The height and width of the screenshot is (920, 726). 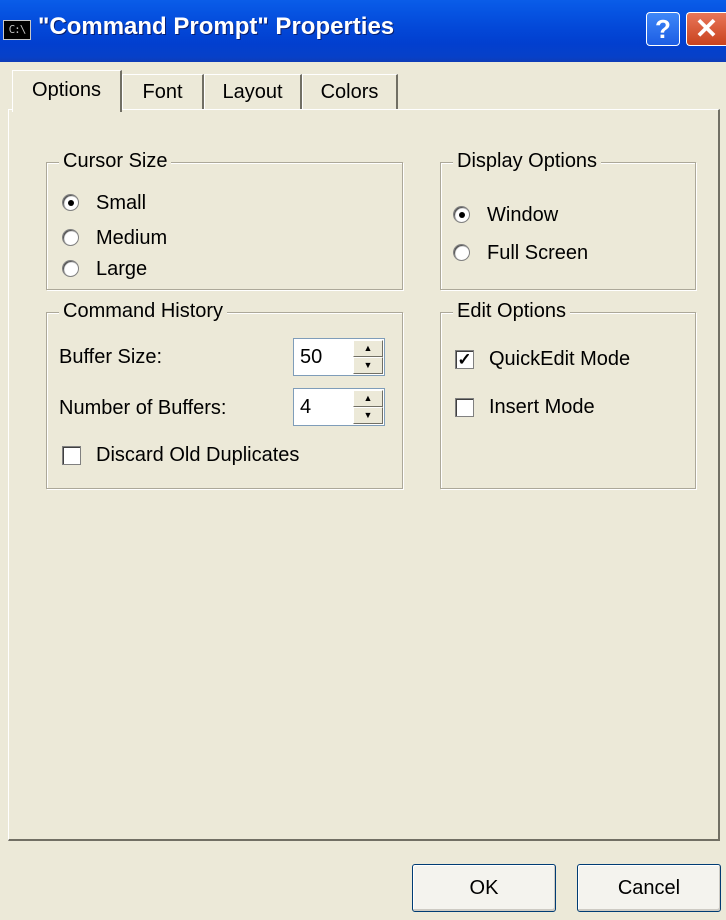 I want to click on display-options-legend: Display Options, so click(x=527, y=161).